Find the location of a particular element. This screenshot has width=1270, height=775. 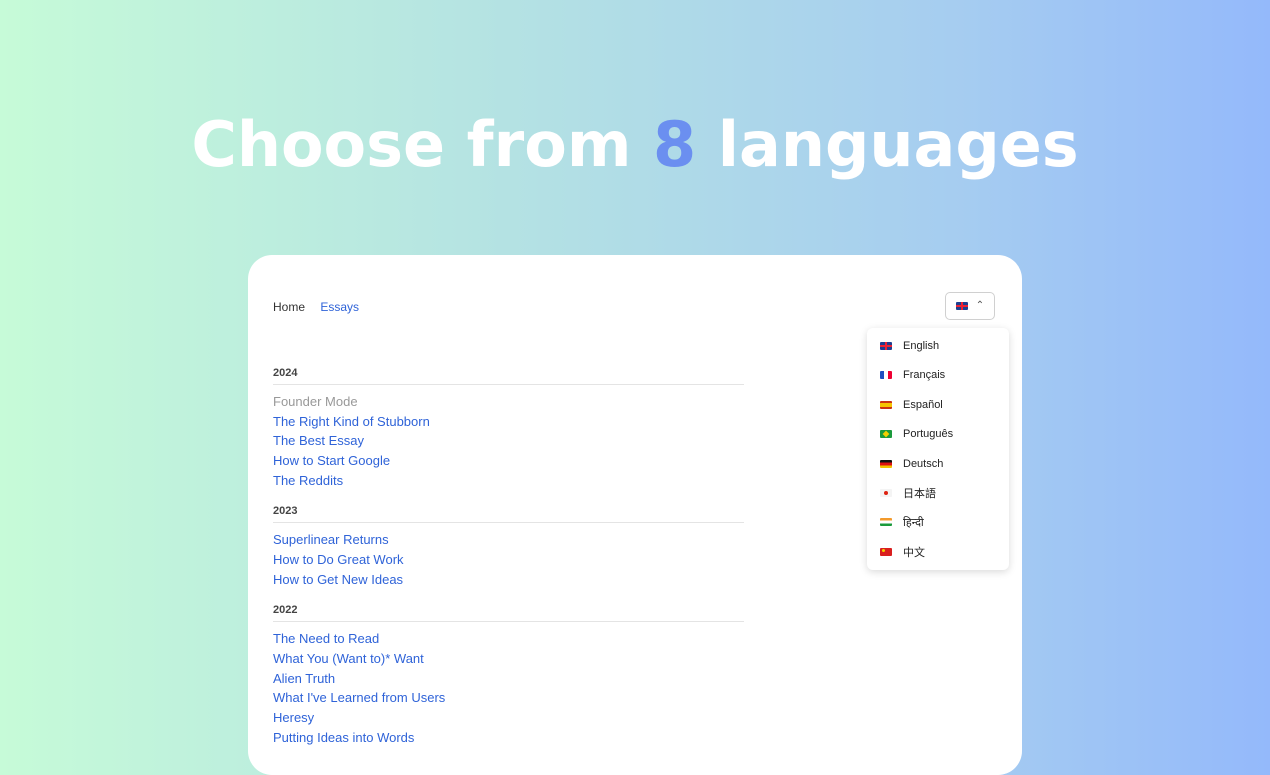

hero-suffix: languages is located at coordinates (887, 144).